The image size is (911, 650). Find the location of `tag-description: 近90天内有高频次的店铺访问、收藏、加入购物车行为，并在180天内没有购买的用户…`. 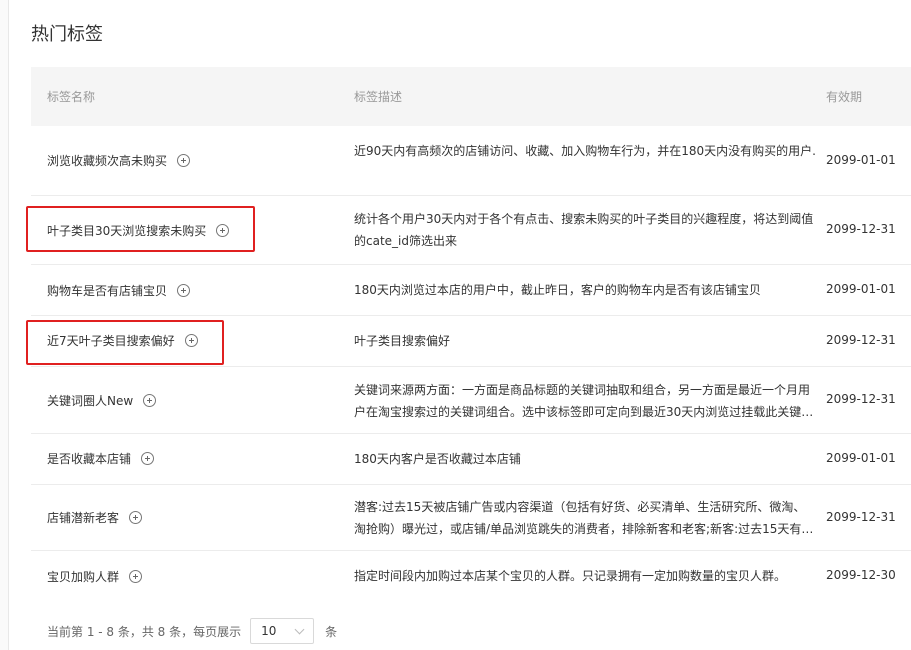

tag-description: 近90天内有高频次的店铺访问、收藏、加入购物车行为，并在180天内没有购买的用户… is located at coordinates (585, 151).